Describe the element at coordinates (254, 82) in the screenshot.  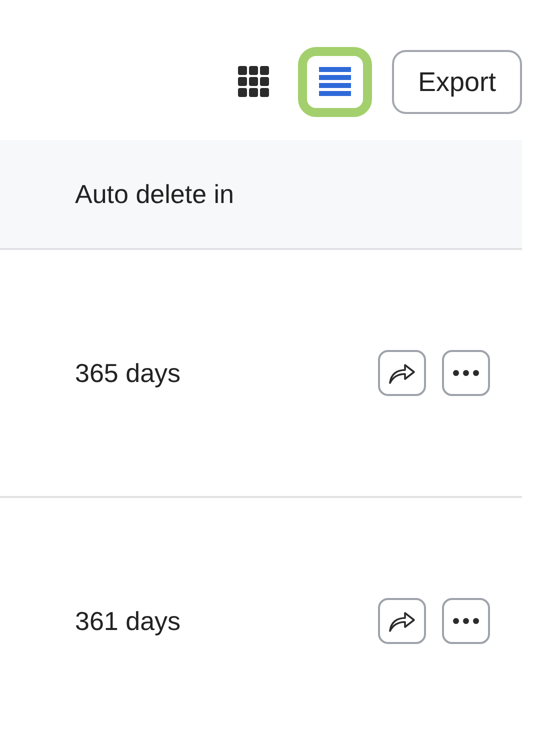
I see `grid-icon` at that location.